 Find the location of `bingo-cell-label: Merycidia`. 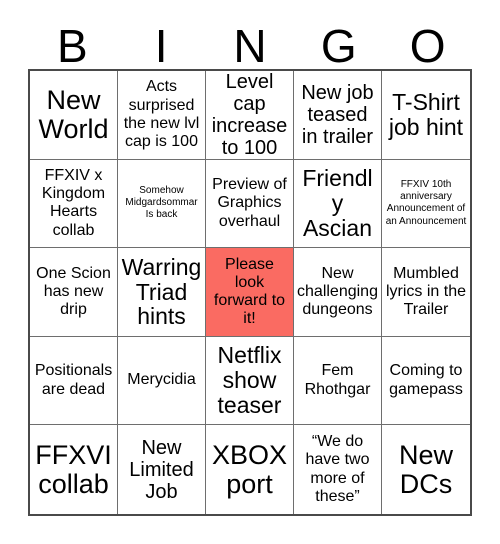

bingo-cell-label: Merycidia is located at coordinates (161, 380).